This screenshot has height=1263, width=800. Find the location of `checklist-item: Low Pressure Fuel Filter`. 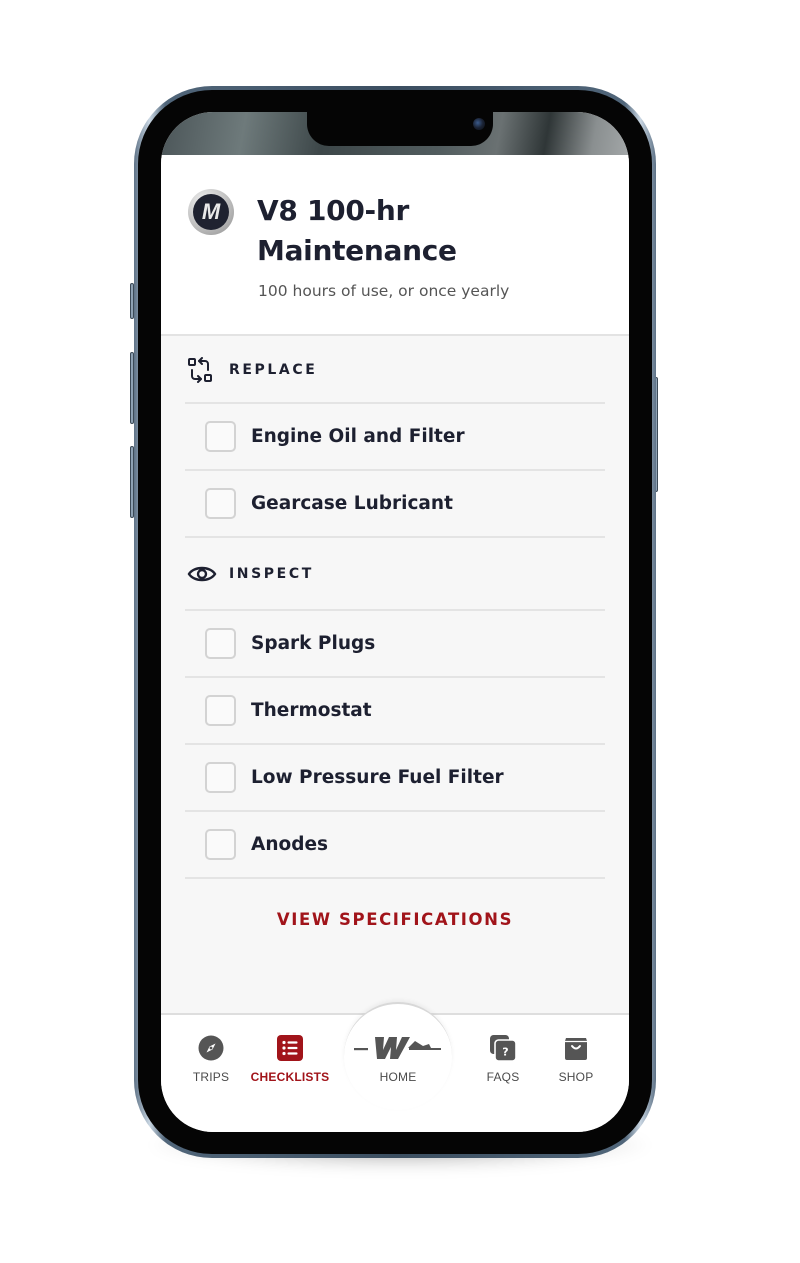

checklist-item: Low Pressure Fuel Filter is located at coordinates (395, 778).